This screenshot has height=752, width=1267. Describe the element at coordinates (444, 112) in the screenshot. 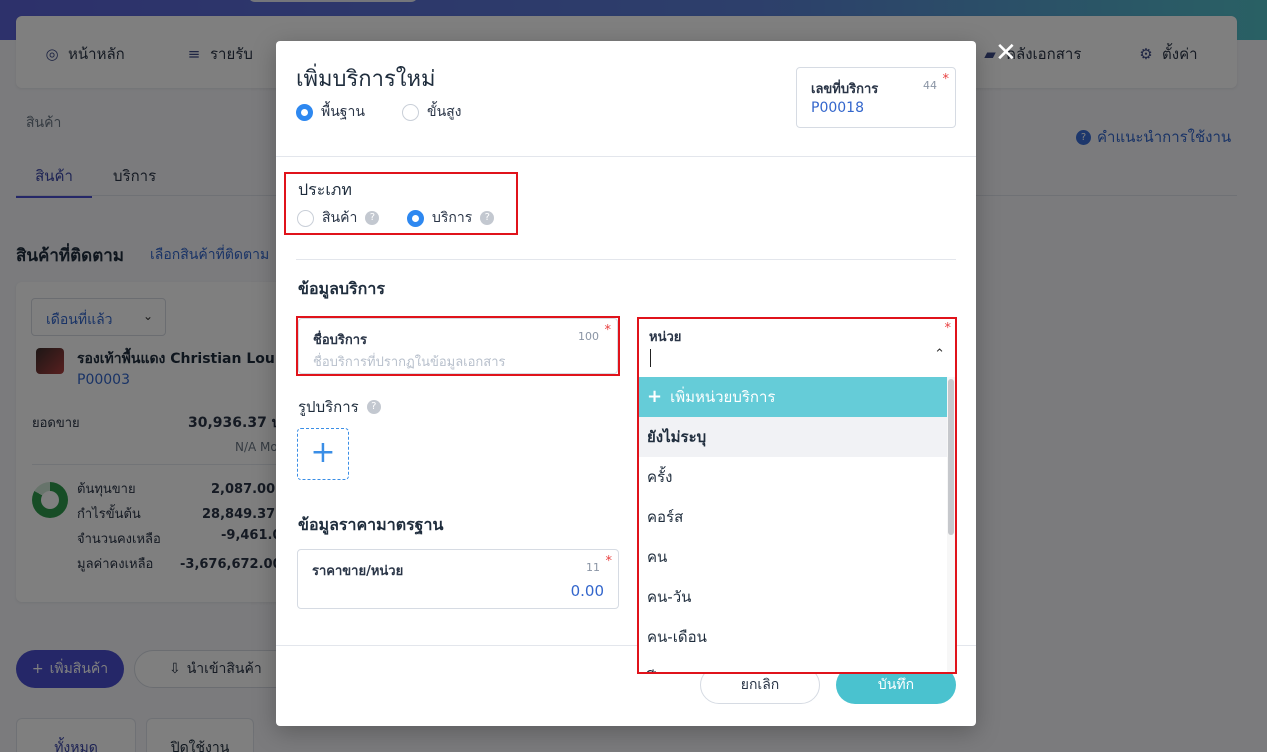

I see `mode-advanced-label: ขั้นสูง` at that location.